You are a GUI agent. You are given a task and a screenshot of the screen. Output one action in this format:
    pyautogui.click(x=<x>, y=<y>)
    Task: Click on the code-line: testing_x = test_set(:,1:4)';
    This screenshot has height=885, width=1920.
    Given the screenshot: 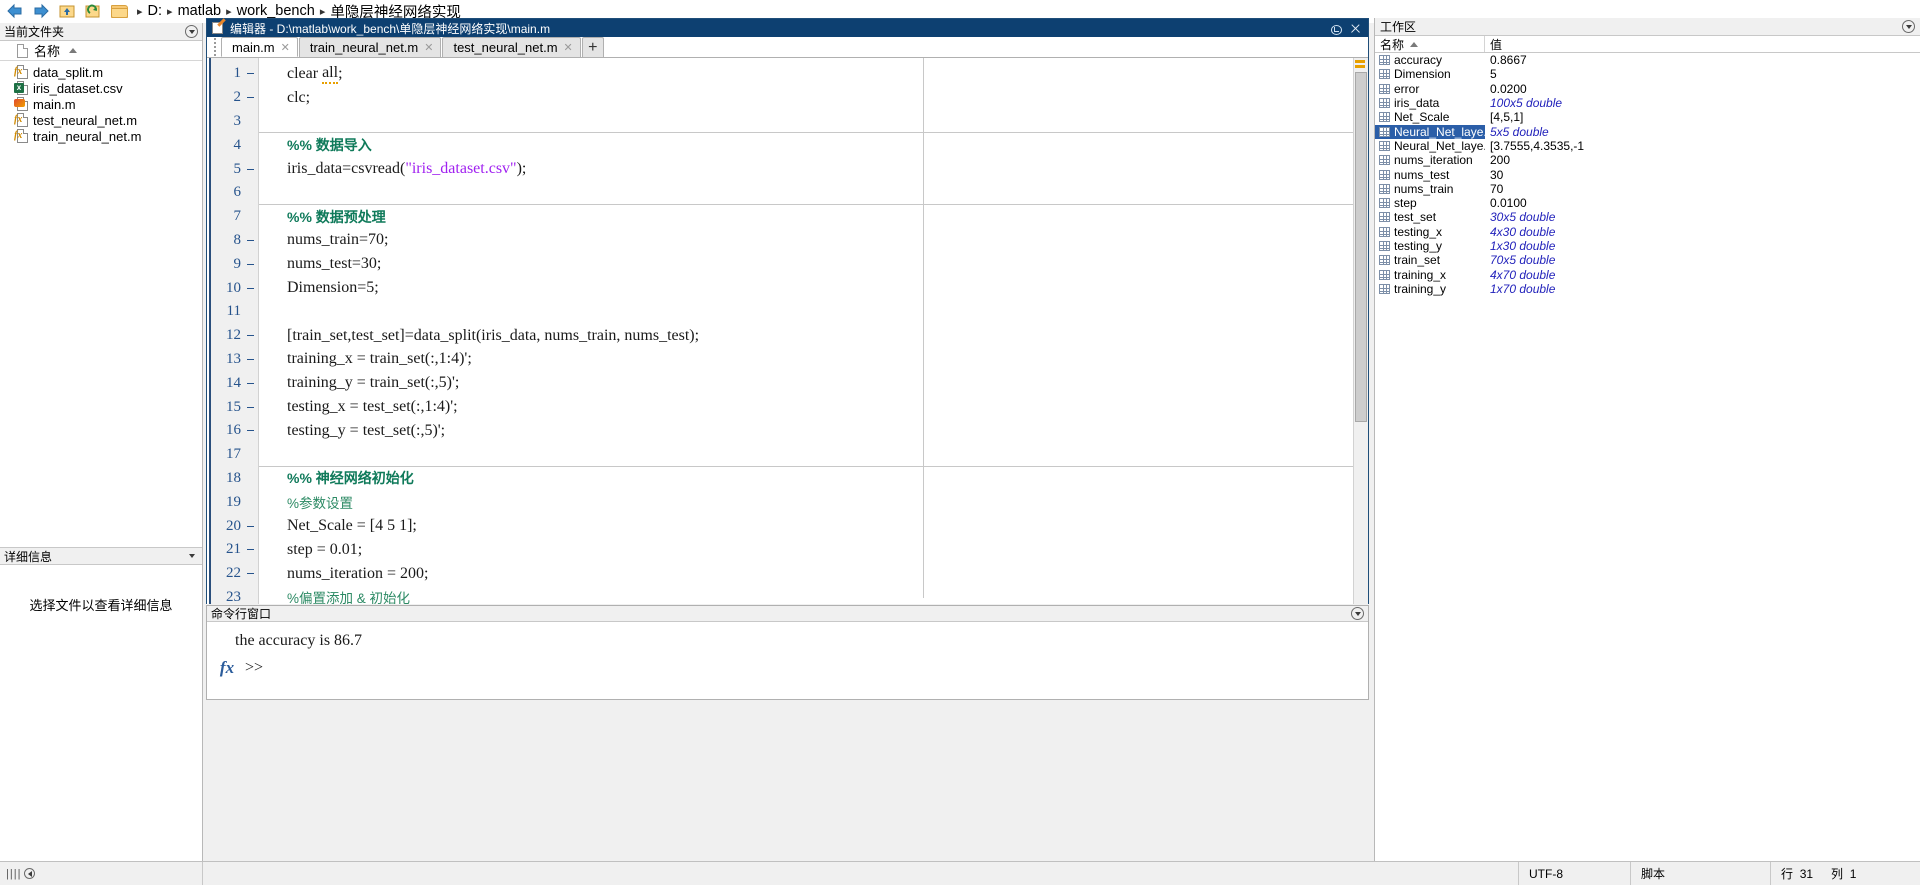 What is the action you would take?
    pyautogui.click(x=813, y=407)
    